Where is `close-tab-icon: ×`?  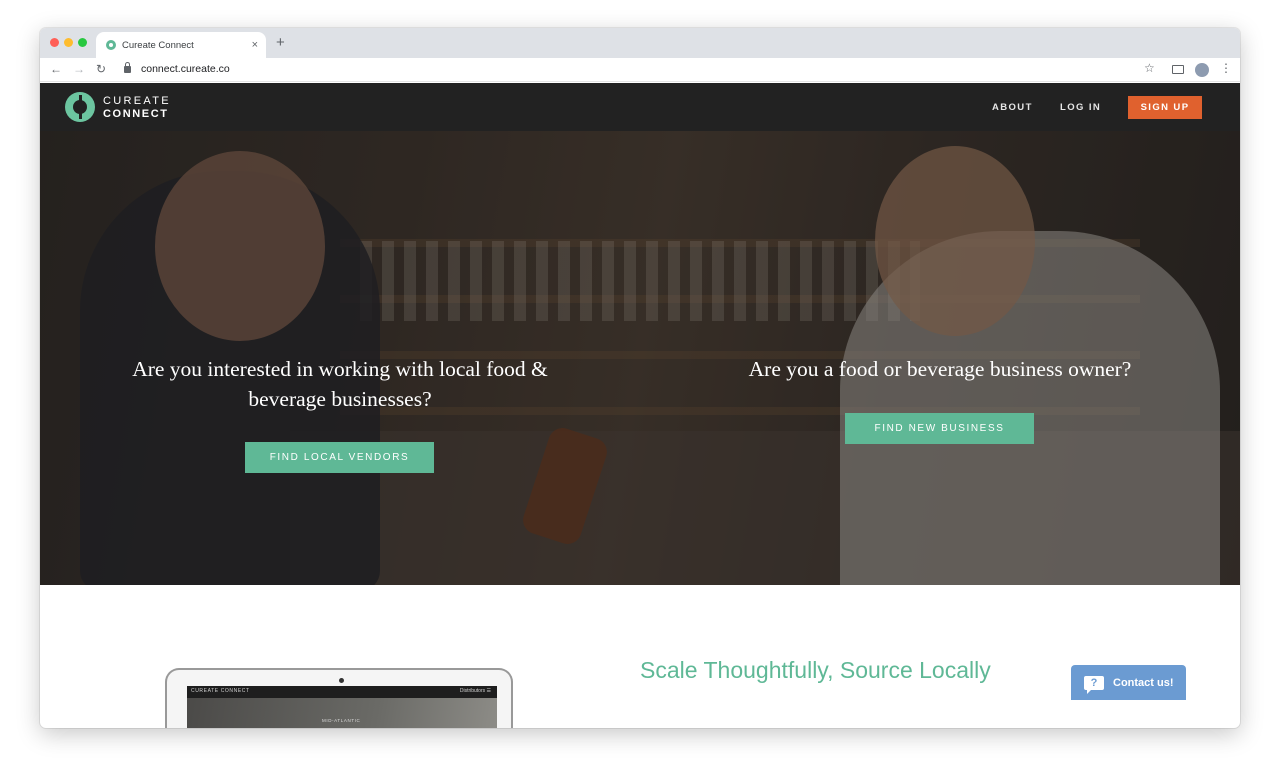
close-tab-icon: × is located at coordinates (255, 45).